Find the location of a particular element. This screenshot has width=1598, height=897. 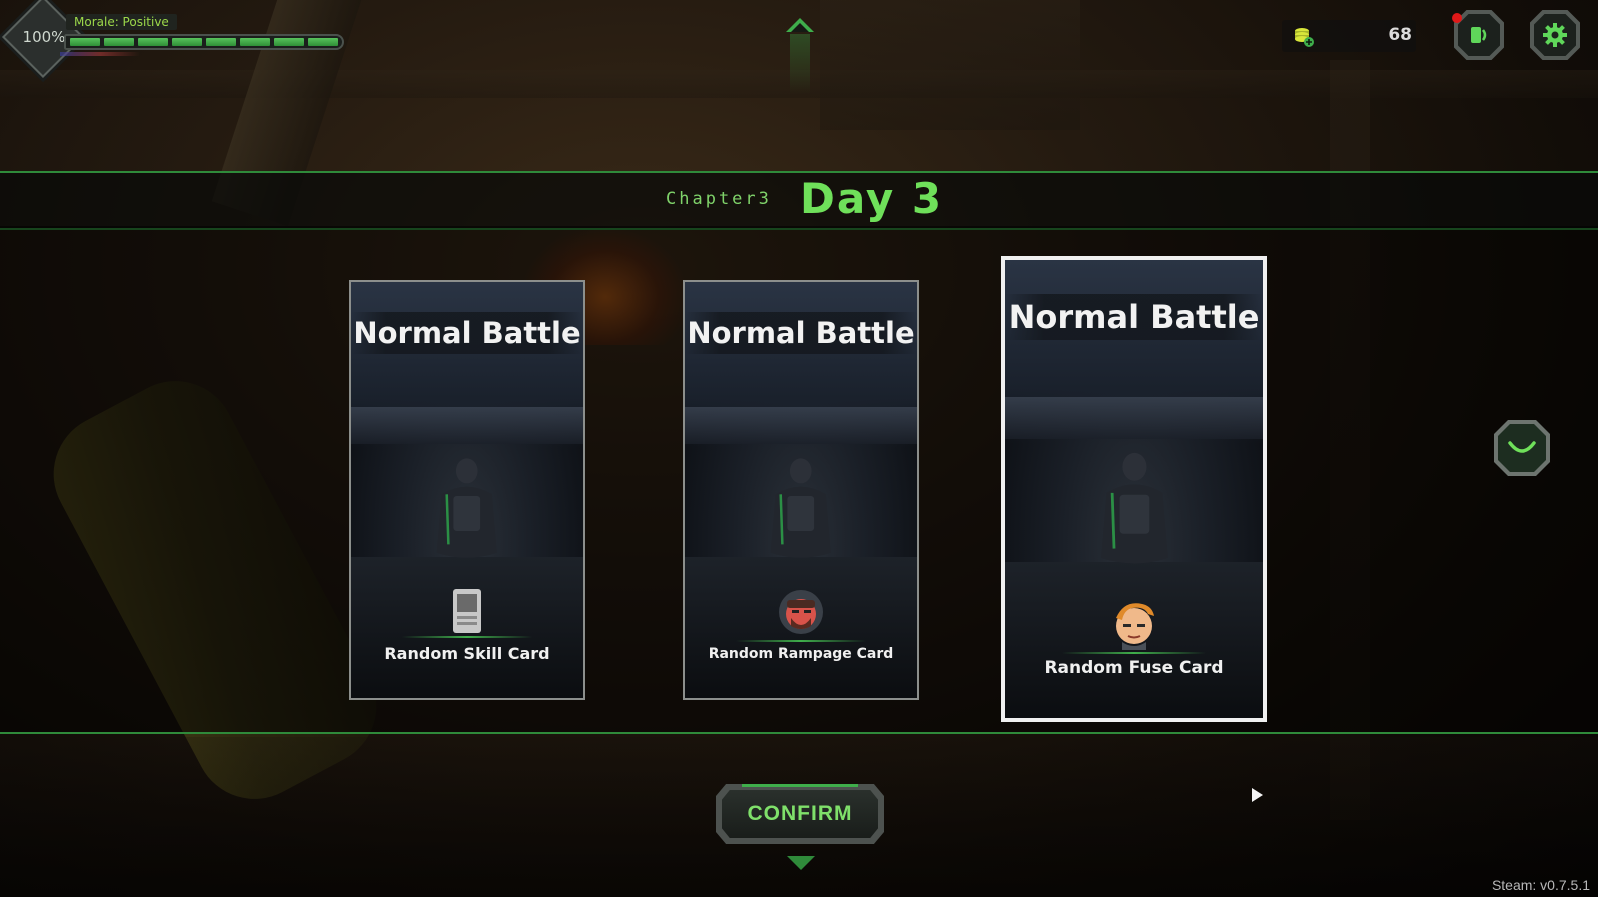

chapter-label: Chapter3 is located at coordinates (719, 199).